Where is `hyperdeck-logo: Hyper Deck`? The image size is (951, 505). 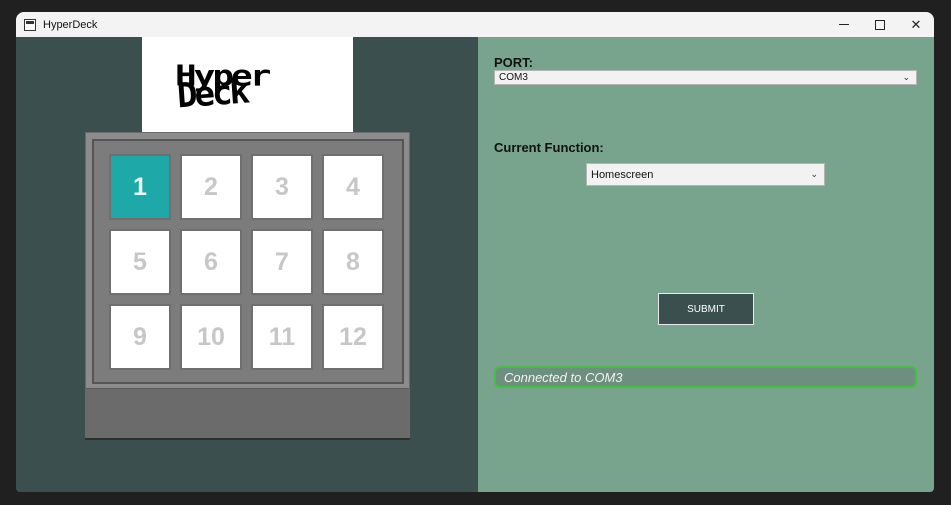
hyperdeck-logo: Hyper Deck is located at coordinates (247, 84).